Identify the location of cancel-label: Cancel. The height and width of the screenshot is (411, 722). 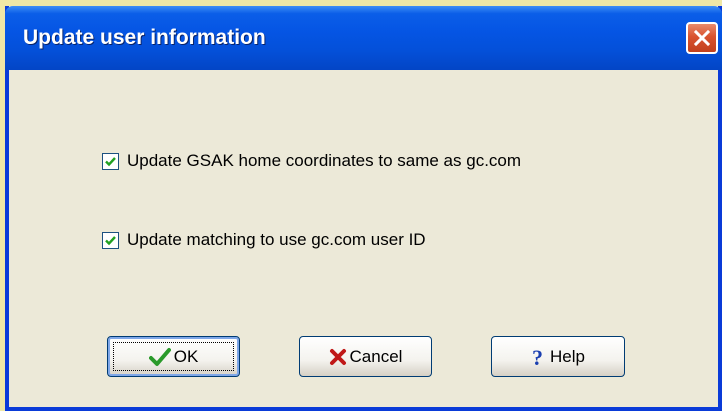
(376, 356).